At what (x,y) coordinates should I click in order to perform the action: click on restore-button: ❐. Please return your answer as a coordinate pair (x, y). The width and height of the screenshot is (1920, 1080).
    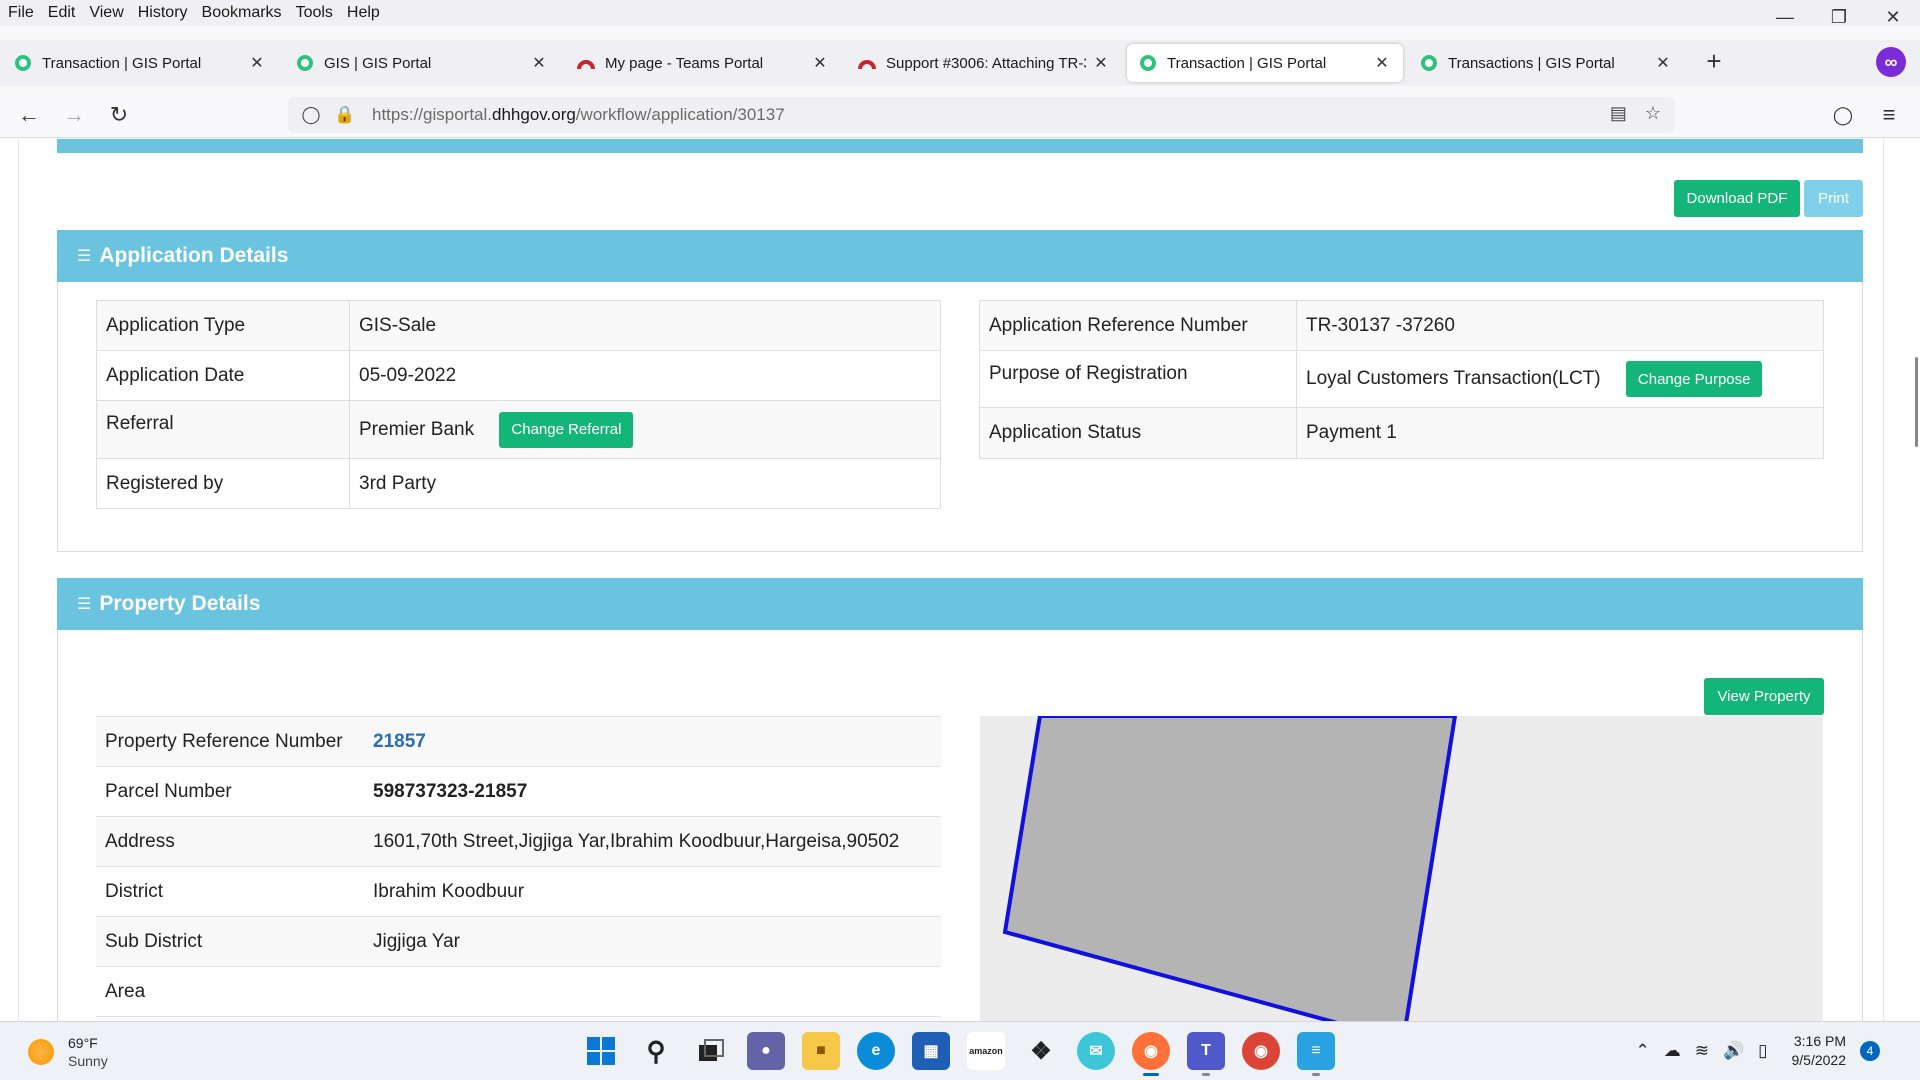
    Looking at the image, I should click on (1839, 17).